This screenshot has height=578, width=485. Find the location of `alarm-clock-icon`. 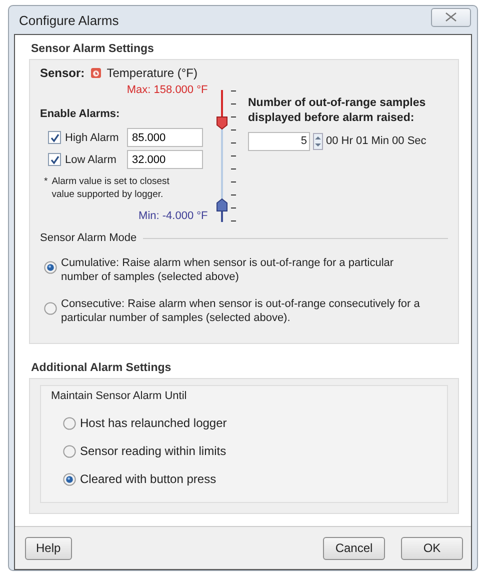

alarm-clock-icon is located at coordinates (96, 73).